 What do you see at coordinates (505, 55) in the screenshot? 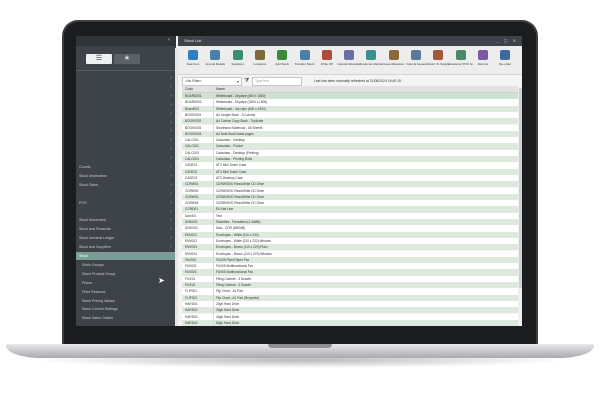
I see `reorder-icon` at bounding box center [505, 55].